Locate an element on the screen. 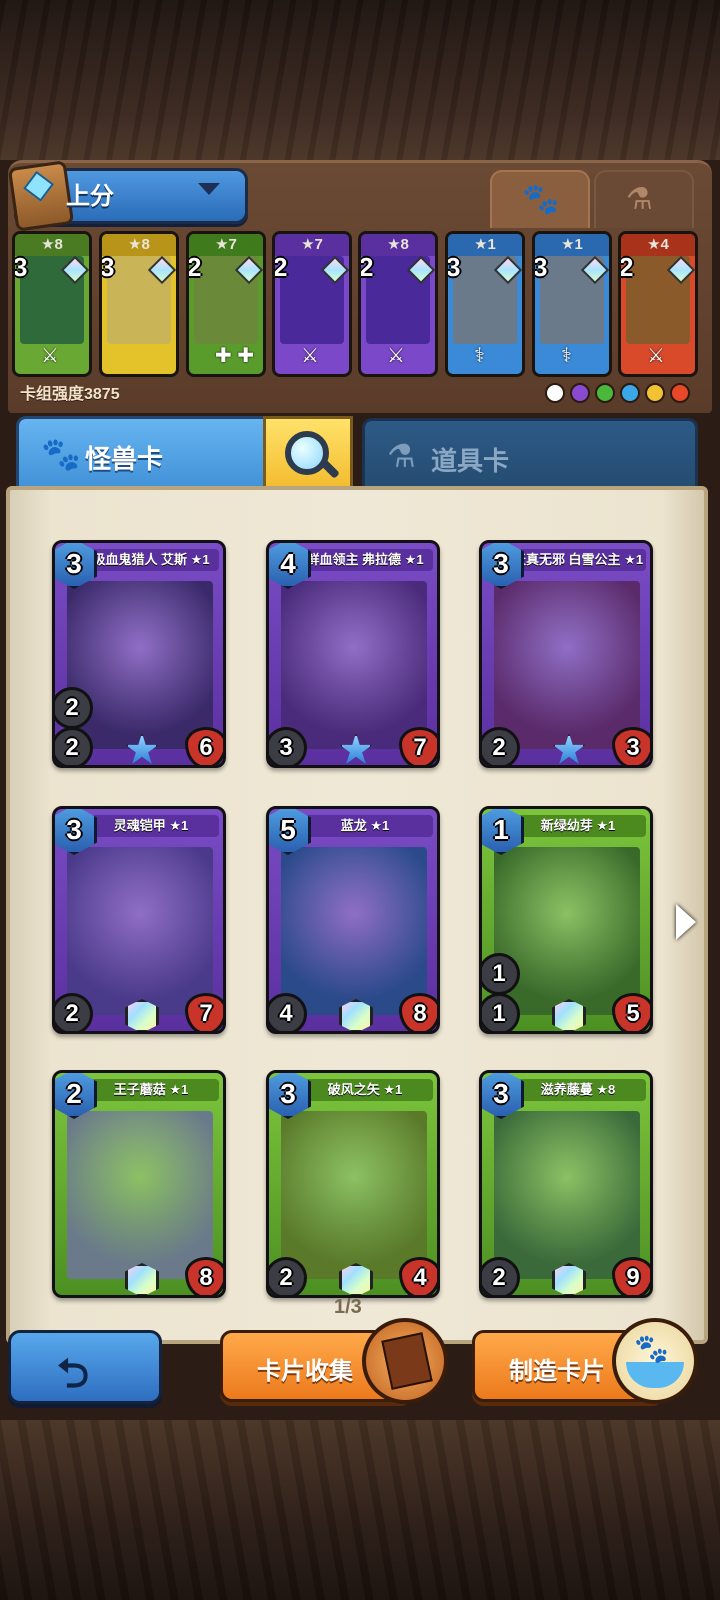 The height and width of the screenshot is (1600, 720). tab-monster-label: 怪兽卡 is located at coordinates (124, 459).